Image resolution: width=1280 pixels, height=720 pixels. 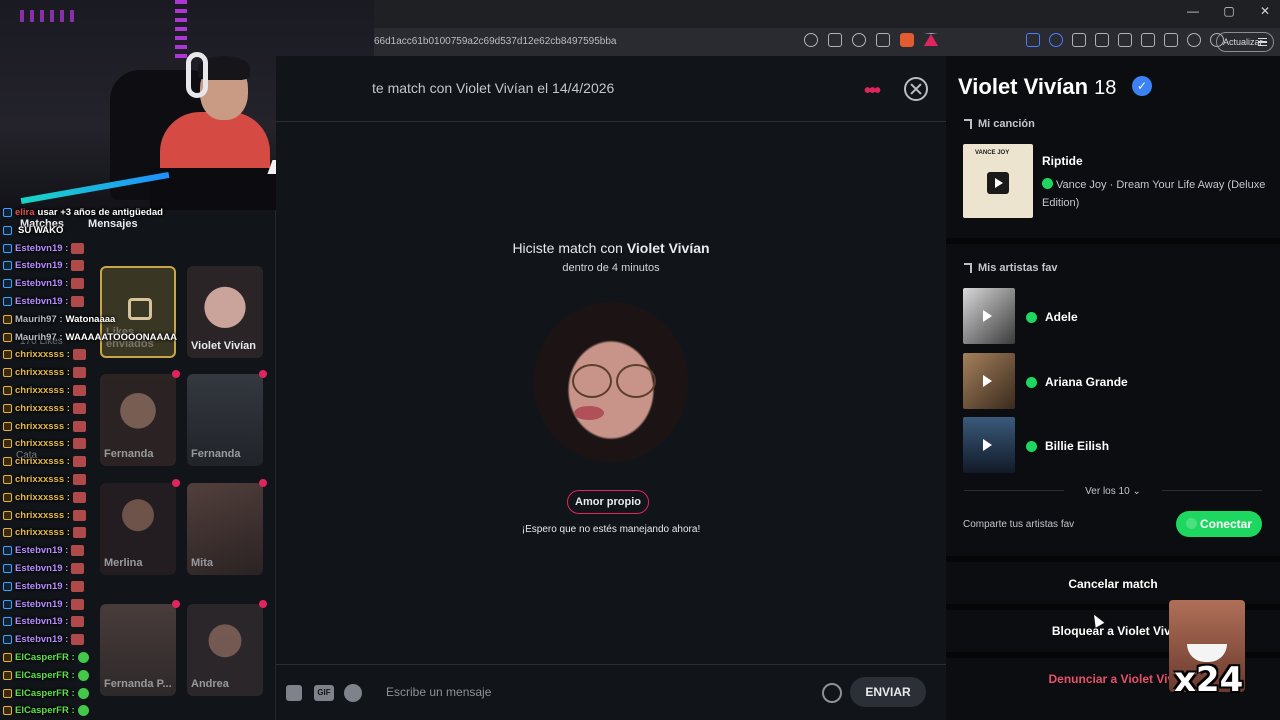 What do you see at coordinates (907, 40) in the screenshot?
I see `brave-shield-icon` at bounding box center [907, 40].